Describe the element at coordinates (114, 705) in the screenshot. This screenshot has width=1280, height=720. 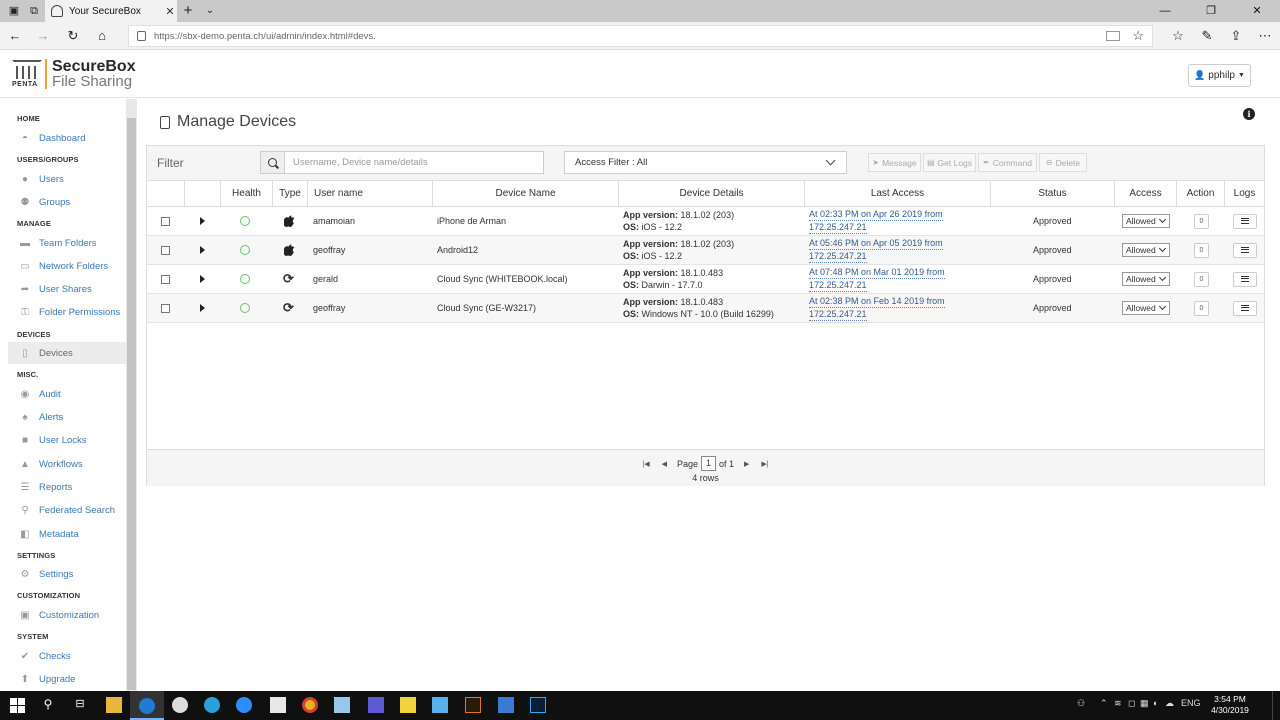
I see `file-explorer-icon` at that location.